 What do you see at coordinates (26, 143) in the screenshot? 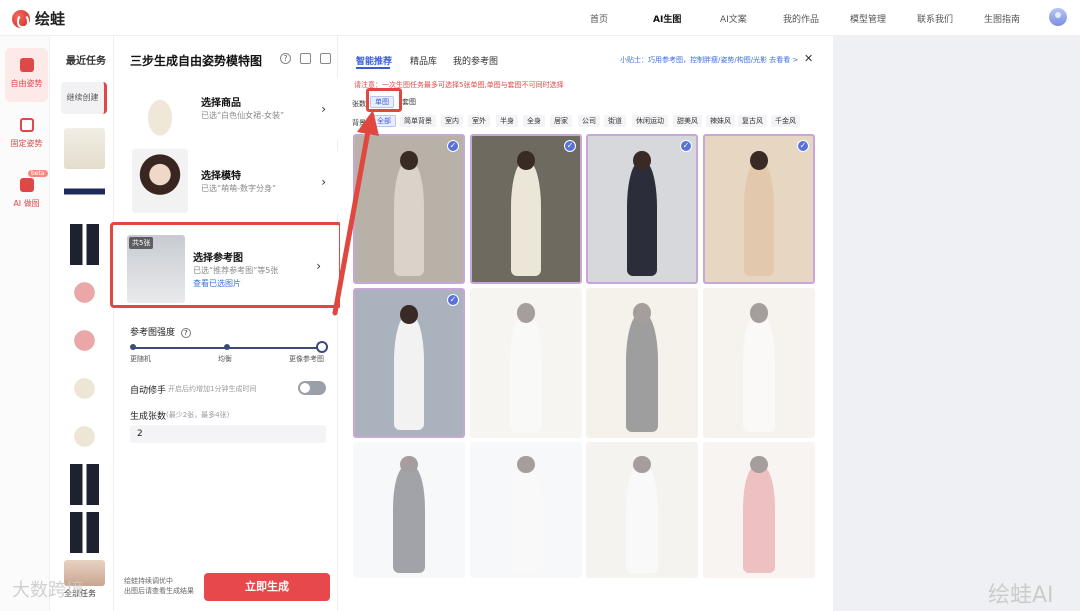
I see `rail-item-label: 固定姿势` at bounding box center [26, 143].